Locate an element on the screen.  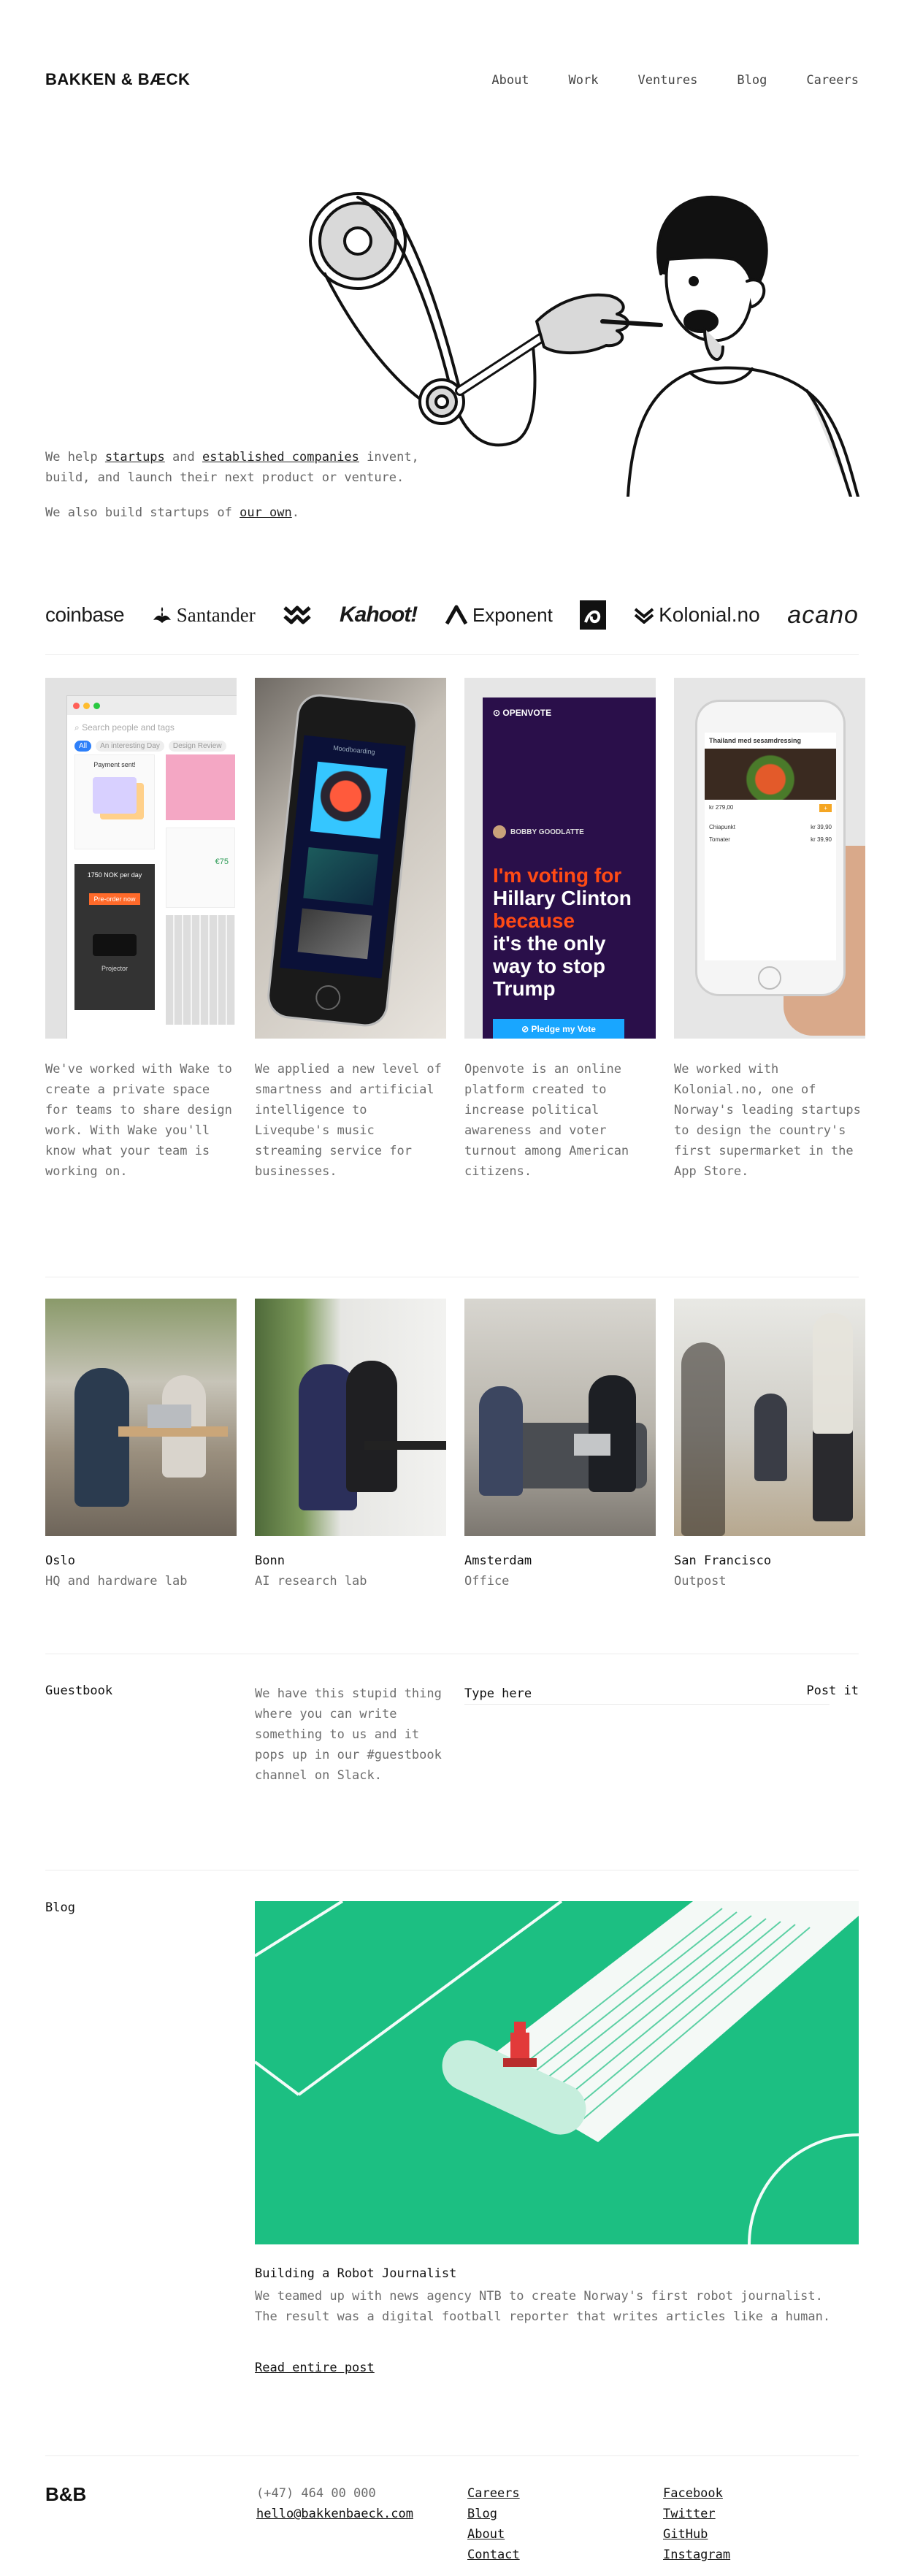
nav-about: About is located at coordinates (510, 80).